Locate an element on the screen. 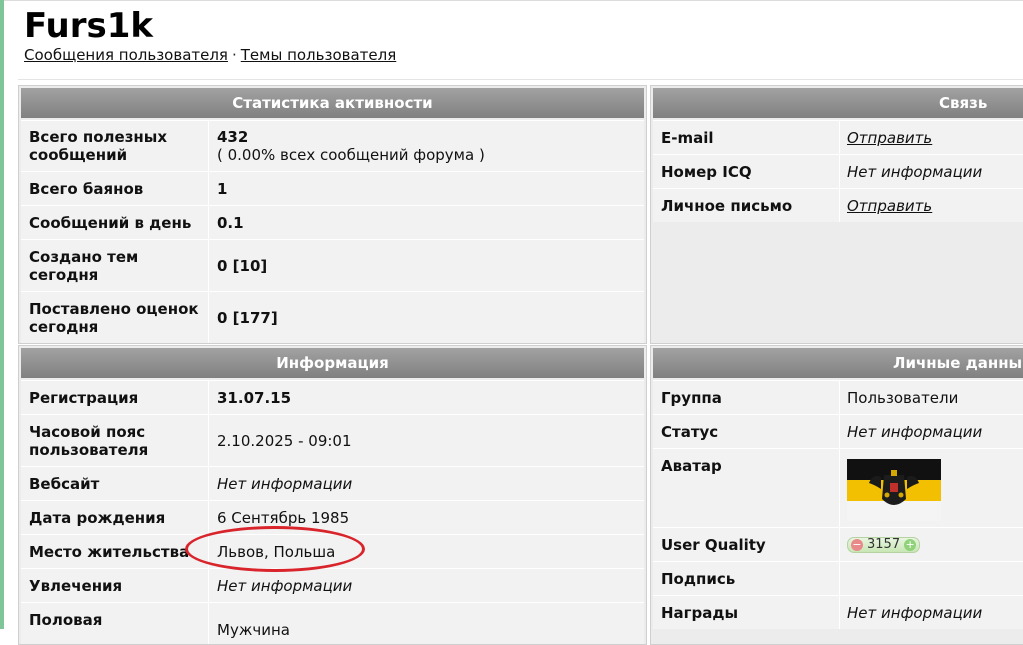 The width and height of the screenshot is (1023, 645). rate-up-button: + is located at coordinates (910, 544).